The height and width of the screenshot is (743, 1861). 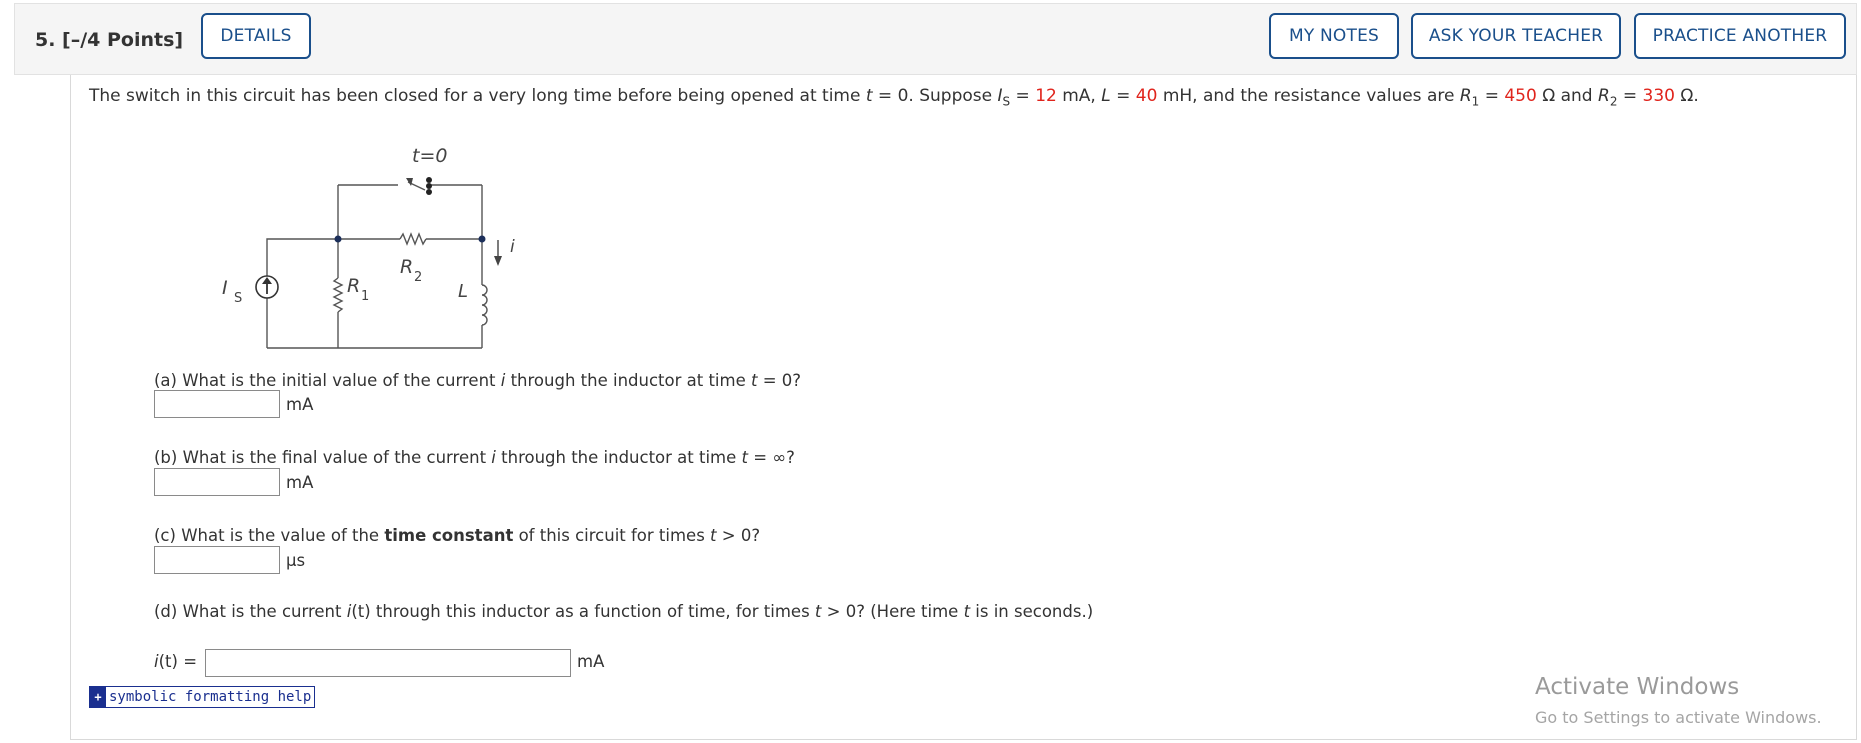 What do you see at coordinates (429, 156) in the screenshot?
I see `switch-time-label: t=0` at bounding box center [429, 156].